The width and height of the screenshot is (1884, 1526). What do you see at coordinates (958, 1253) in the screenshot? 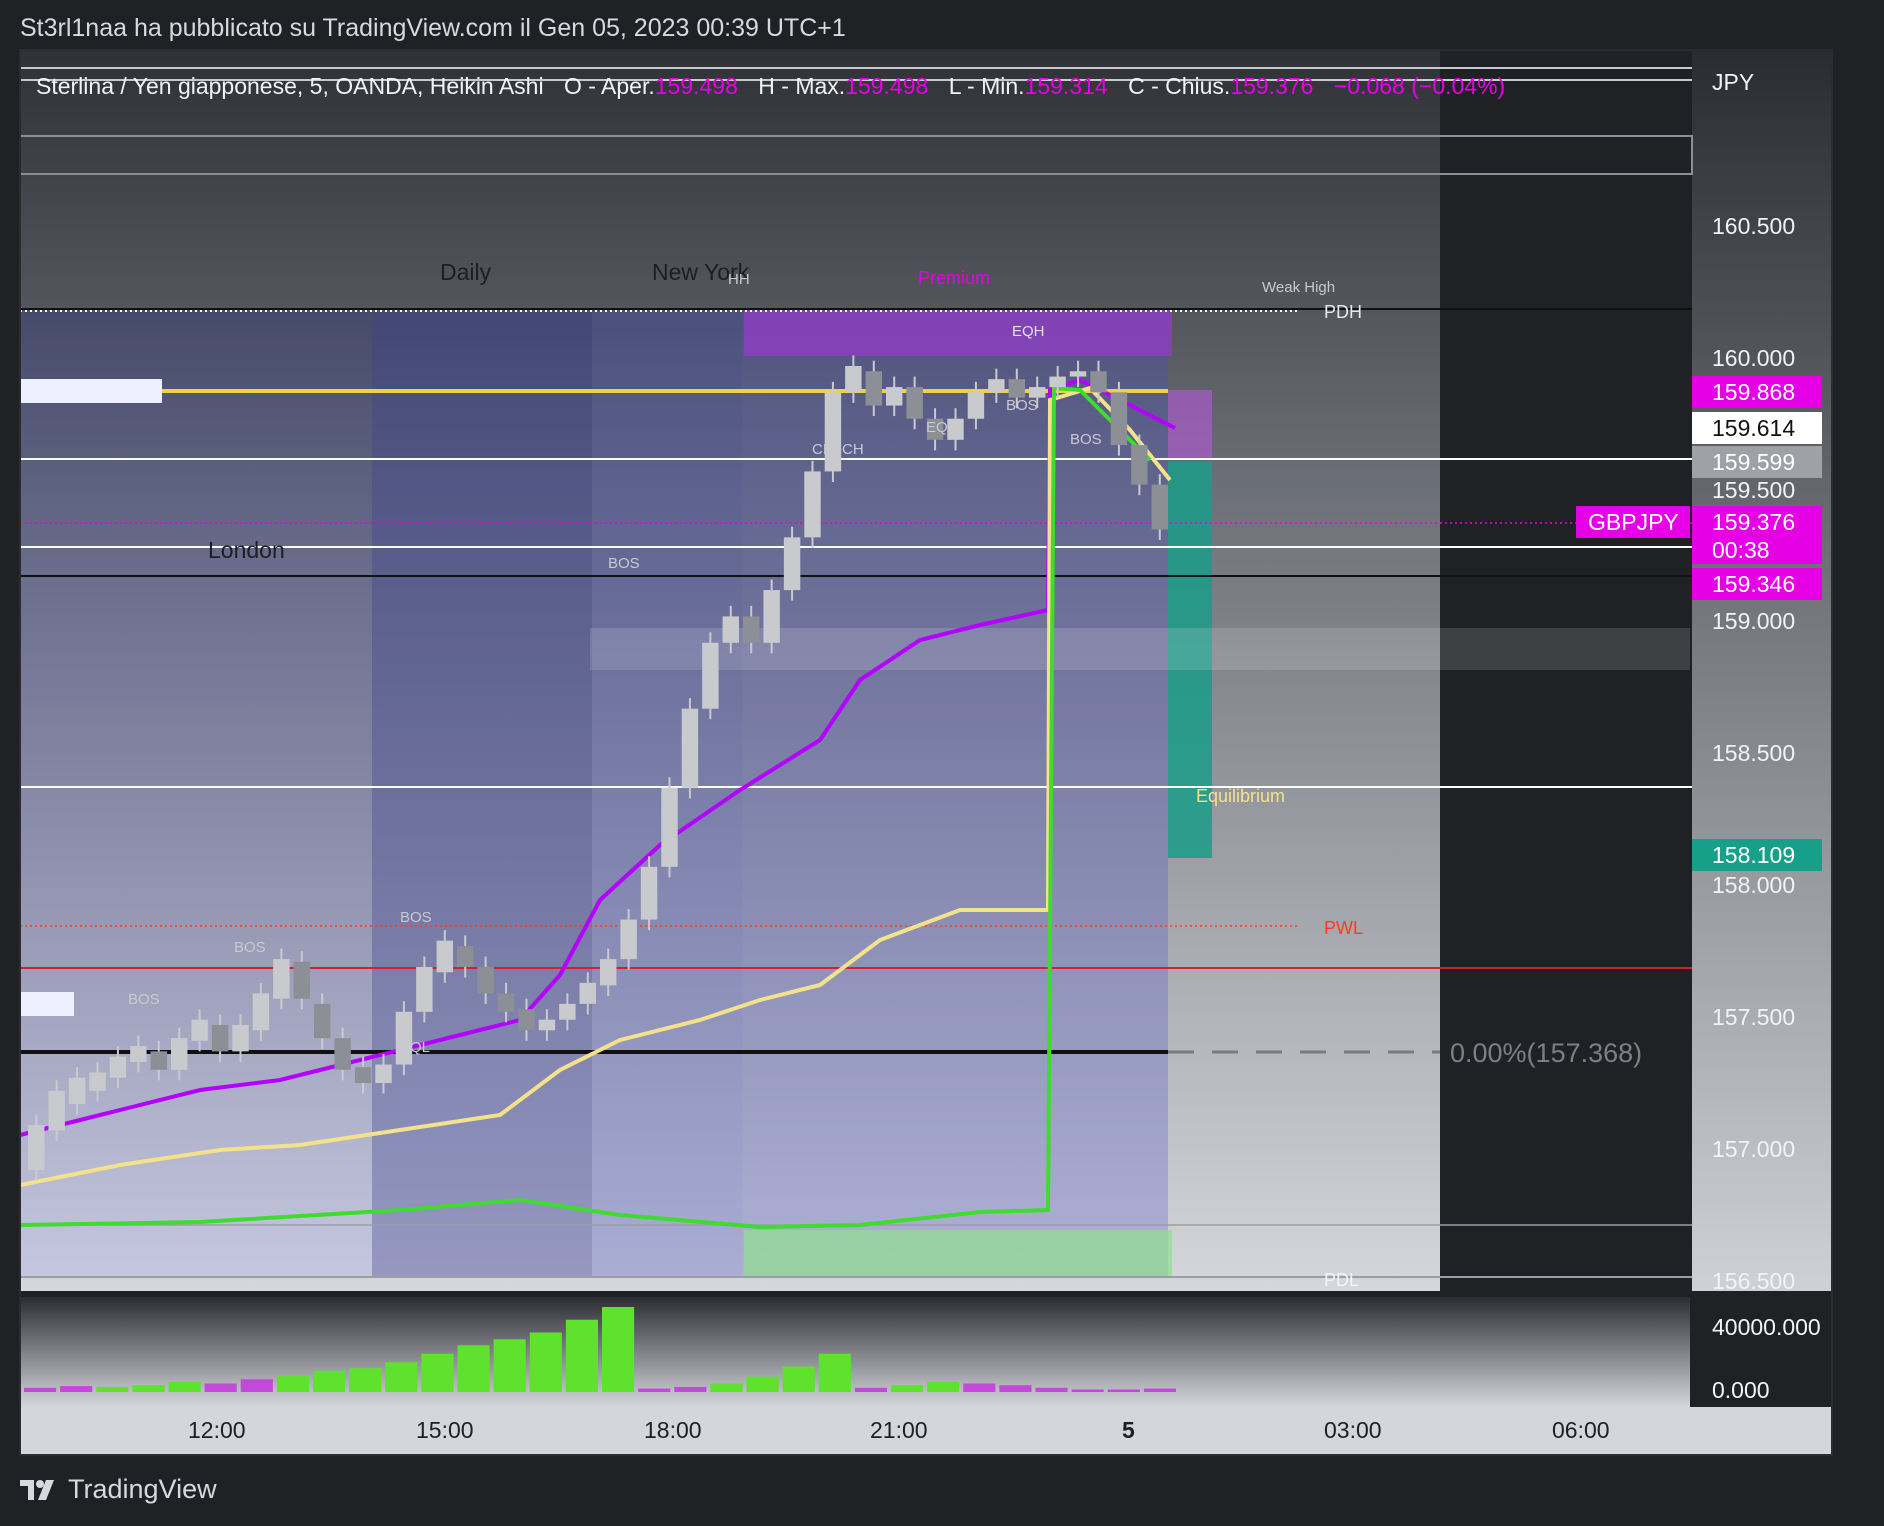
I see `discount-zone` at bounding box center [958, 1253].